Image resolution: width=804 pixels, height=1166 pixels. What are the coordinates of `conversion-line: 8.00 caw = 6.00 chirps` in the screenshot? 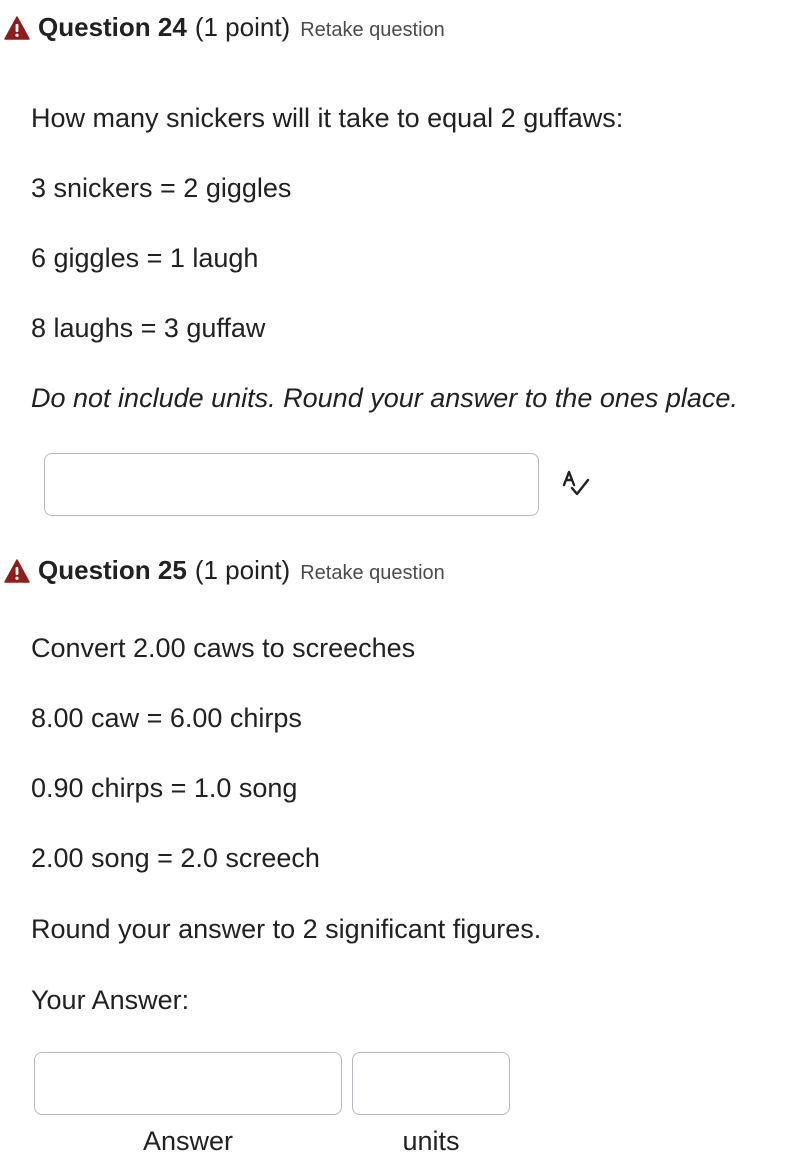 It's located at (166, 718).